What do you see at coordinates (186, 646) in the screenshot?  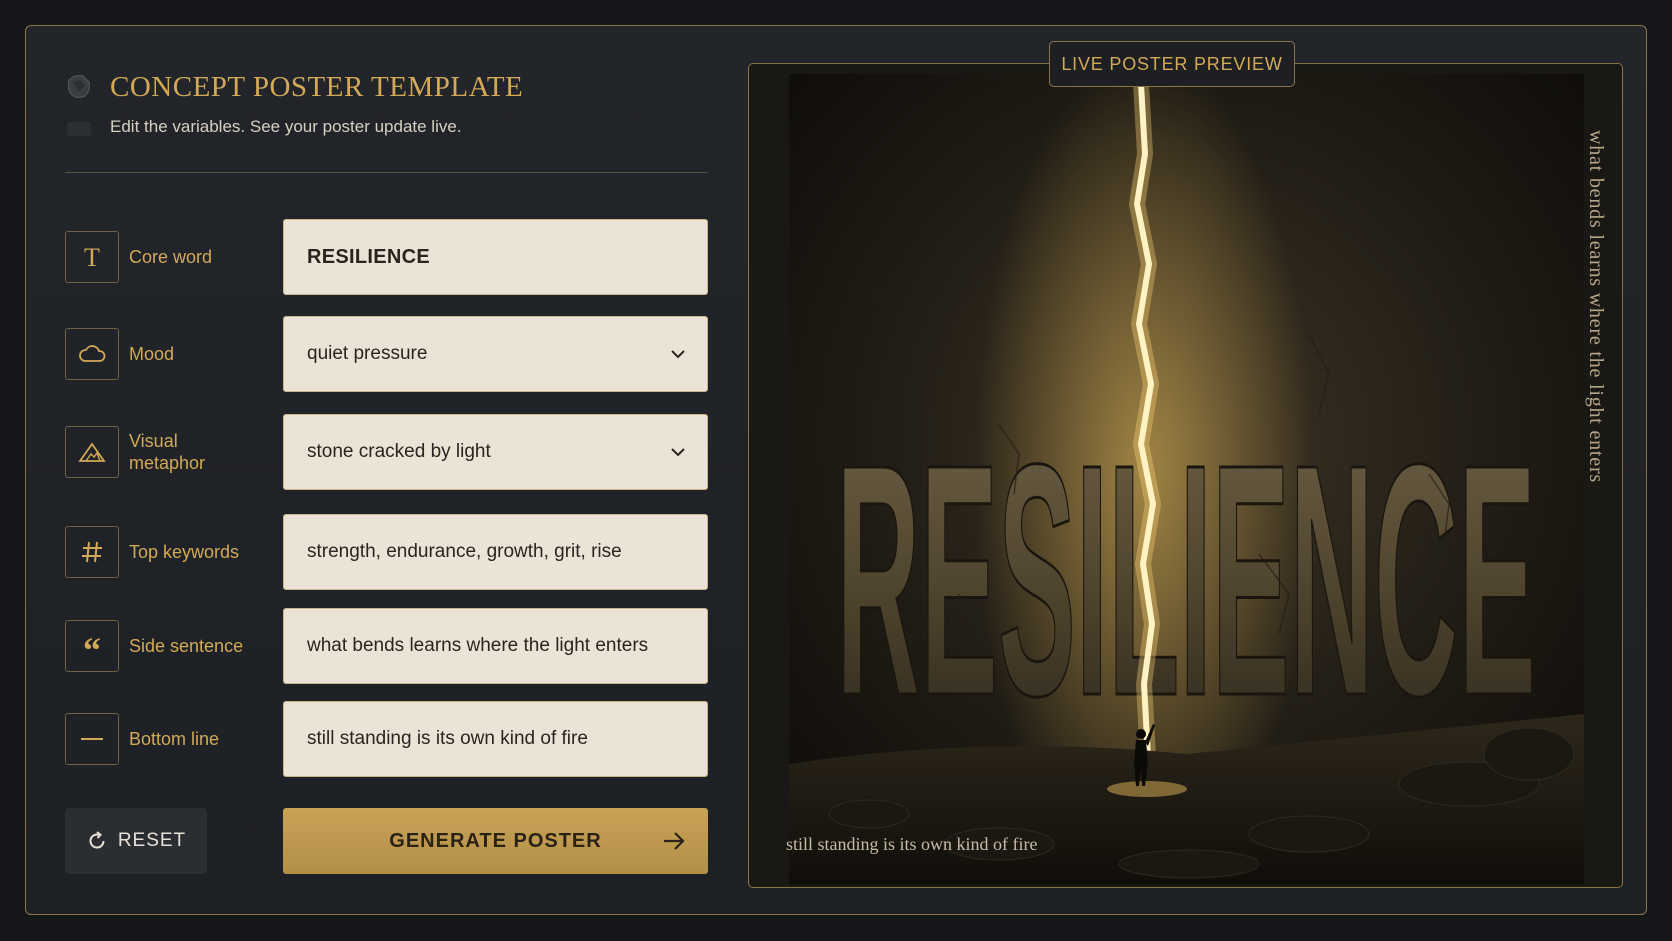 I see `side-sentence-label: Side sentence` at bounding box center [186, 646].